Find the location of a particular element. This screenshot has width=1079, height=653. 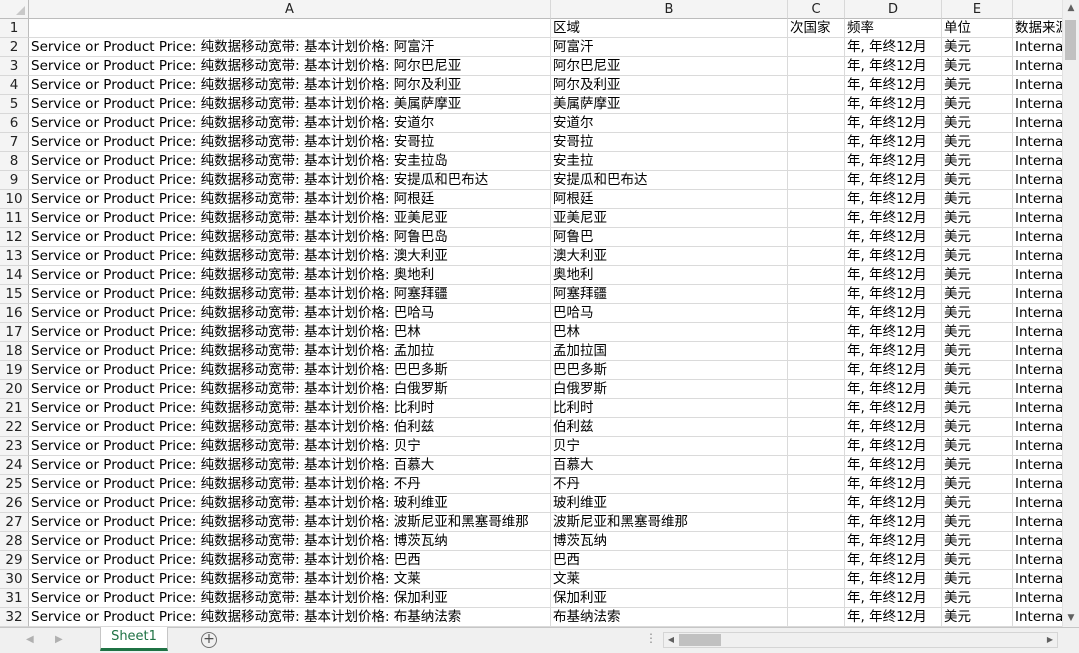

row-header: 1 is located at coordinates (14, 28).